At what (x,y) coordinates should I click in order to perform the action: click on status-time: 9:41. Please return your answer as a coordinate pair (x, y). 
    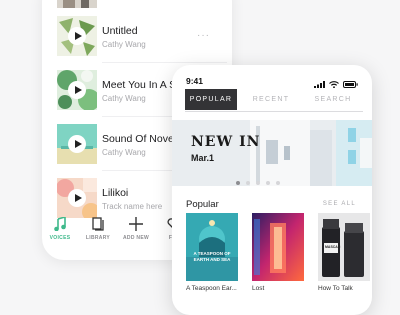
    Looking at the image, I should click on (195, 81).